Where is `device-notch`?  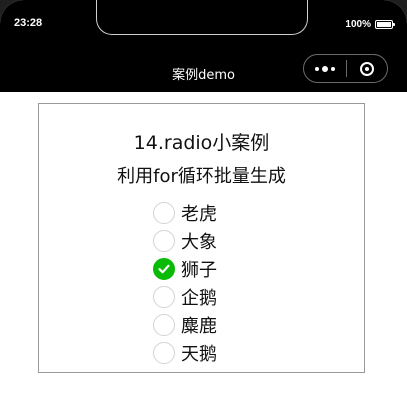 device-notch is located at coordinates (202, 17).